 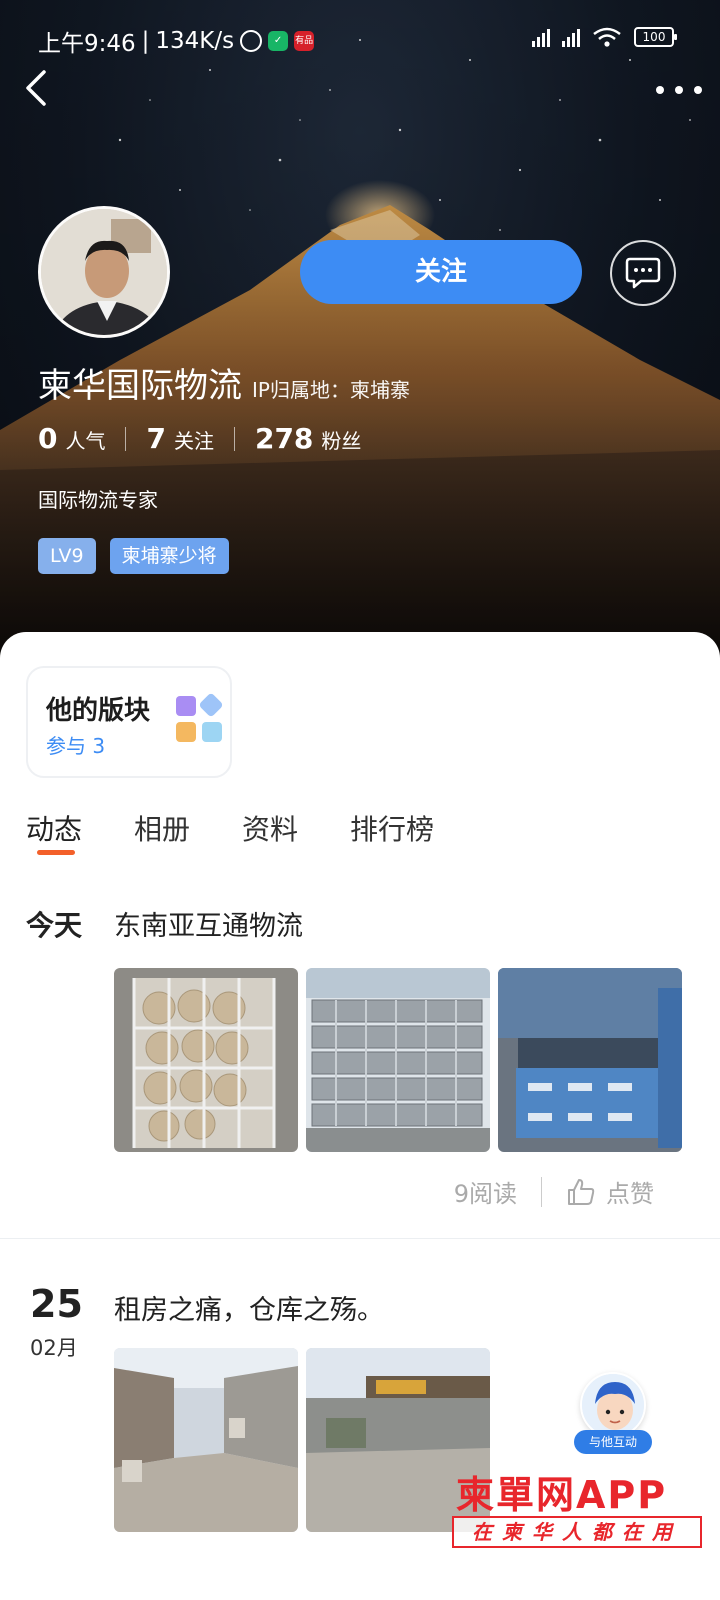 What do you see at coordinates (541, 37) in the screenshot?
I see `signal-icon` at bounding box center [541, 37].